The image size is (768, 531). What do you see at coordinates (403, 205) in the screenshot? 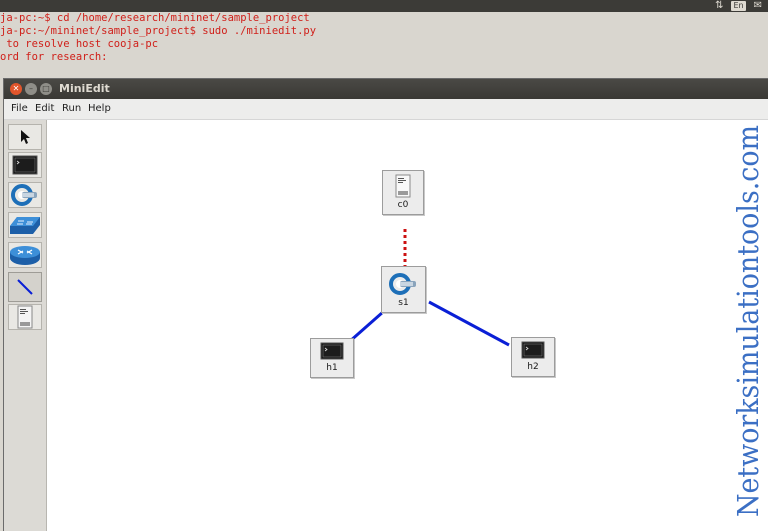
I see `node-label: c0` at bounding box center [403, 205].